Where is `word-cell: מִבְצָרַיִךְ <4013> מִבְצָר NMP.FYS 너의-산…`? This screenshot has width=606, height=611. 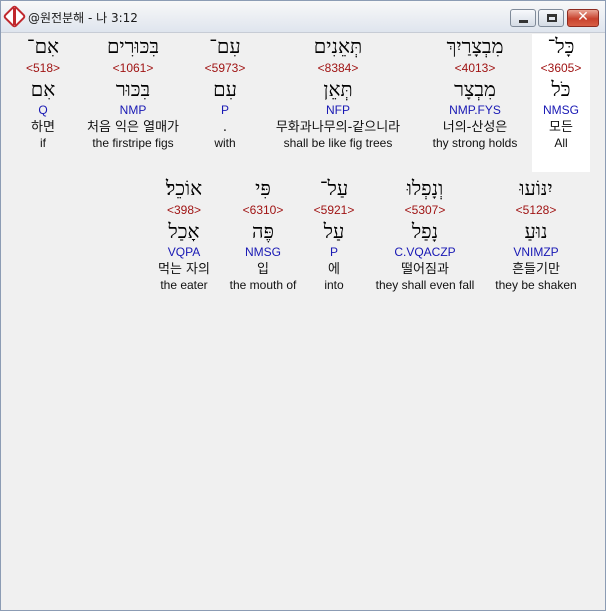
word-cell: מִבְצָרַיִךְ <4013> מִבְצָר NMP.FYS 너의-산… is located at coordinates (475, 103).